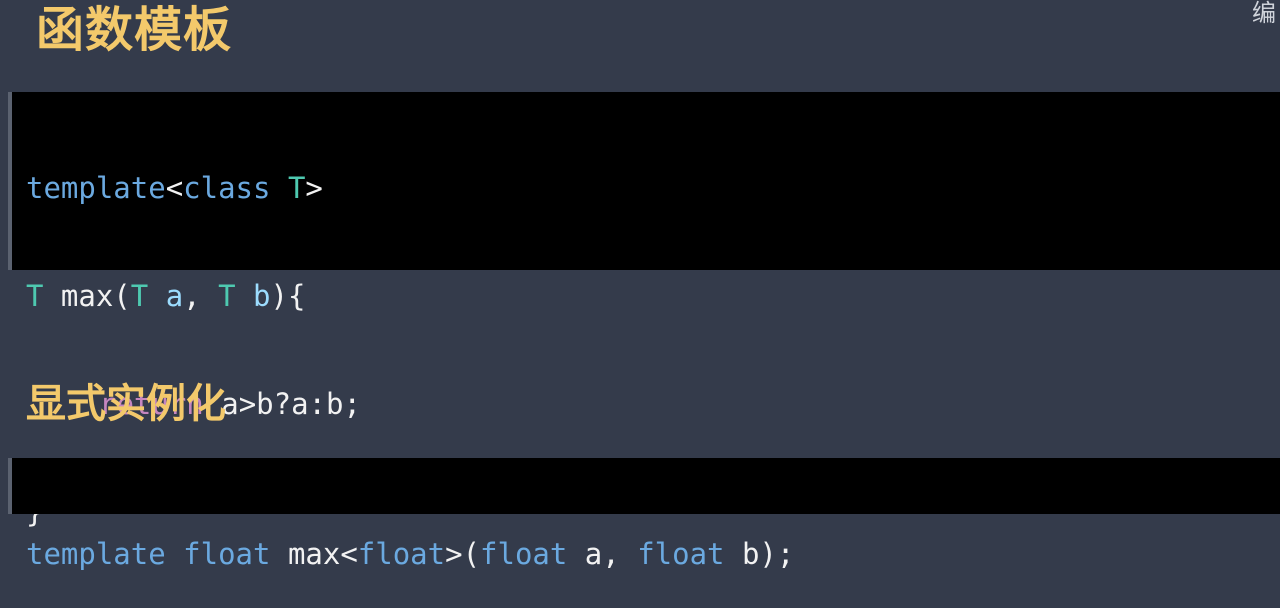 The width and height of the screenshot is (1280, 608). I want to click on return-type-t: T, so click(35, 296).